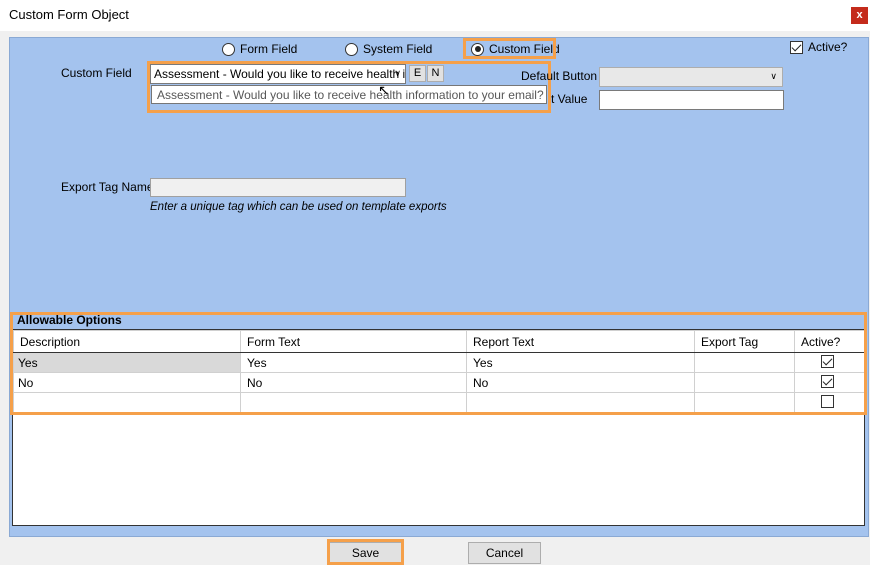 This screenshot has width=870, height=565. Describe the element at coordinates (773, 76) in the screenshot. I see `chevron-down-icon: ∨` at that location.